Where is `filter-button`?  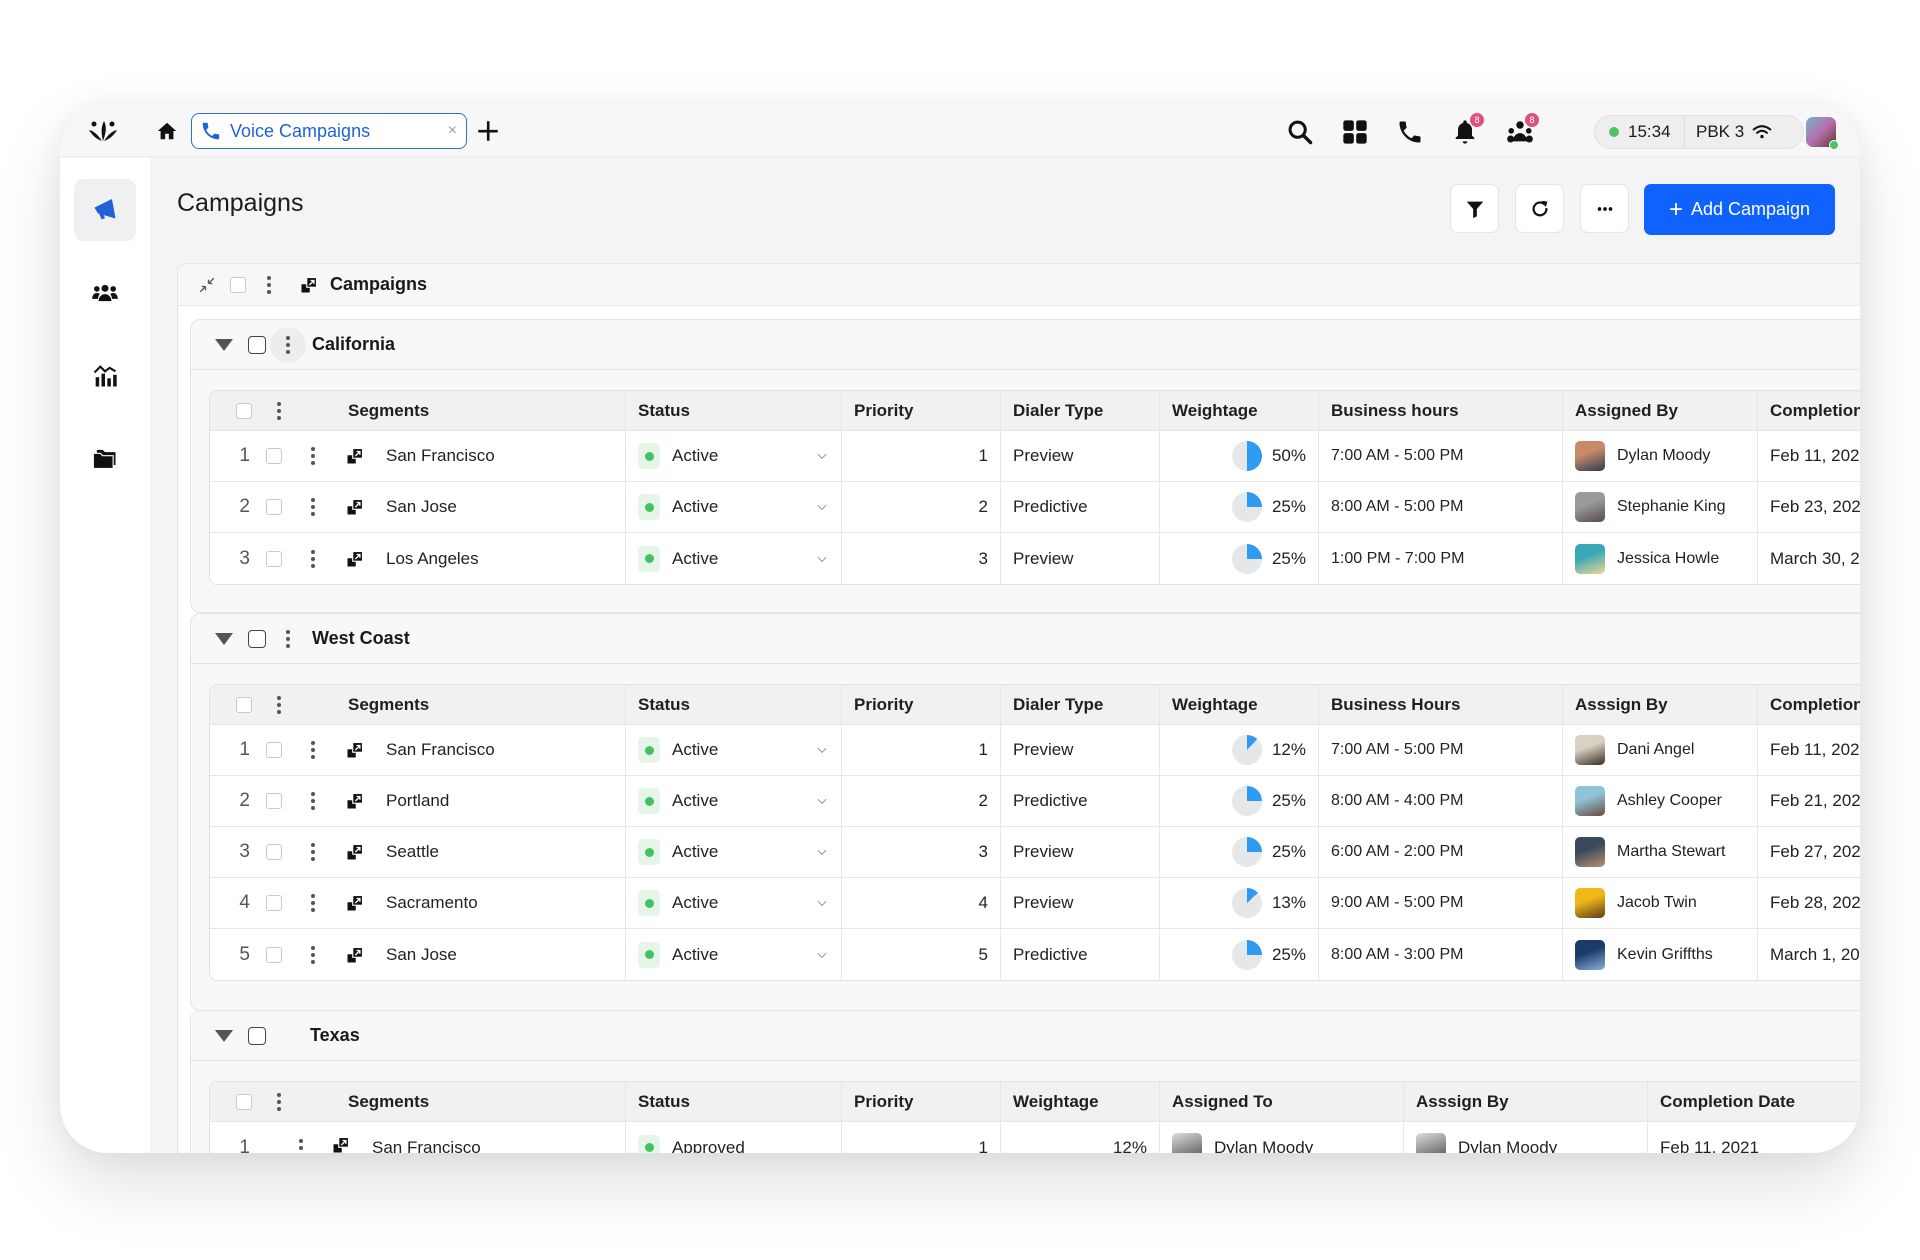 filter-button is located at coordinates (1474, 208).